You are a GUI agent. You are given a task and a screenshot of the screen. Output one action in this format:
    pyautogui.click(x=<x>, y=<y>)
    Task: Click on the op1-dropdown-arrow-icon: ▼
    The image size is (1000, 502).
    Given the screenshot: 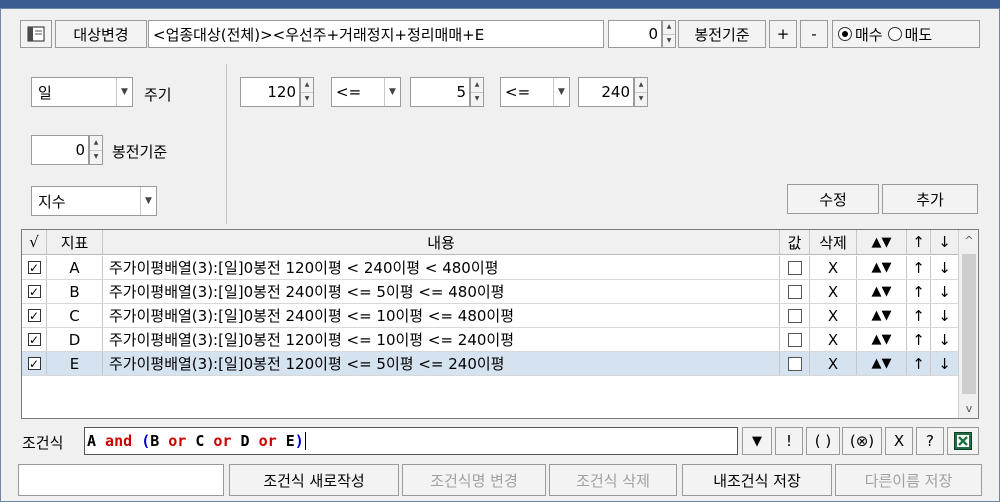 What is the action you would take?
    pyautogui.click(x=392, y=92)
    